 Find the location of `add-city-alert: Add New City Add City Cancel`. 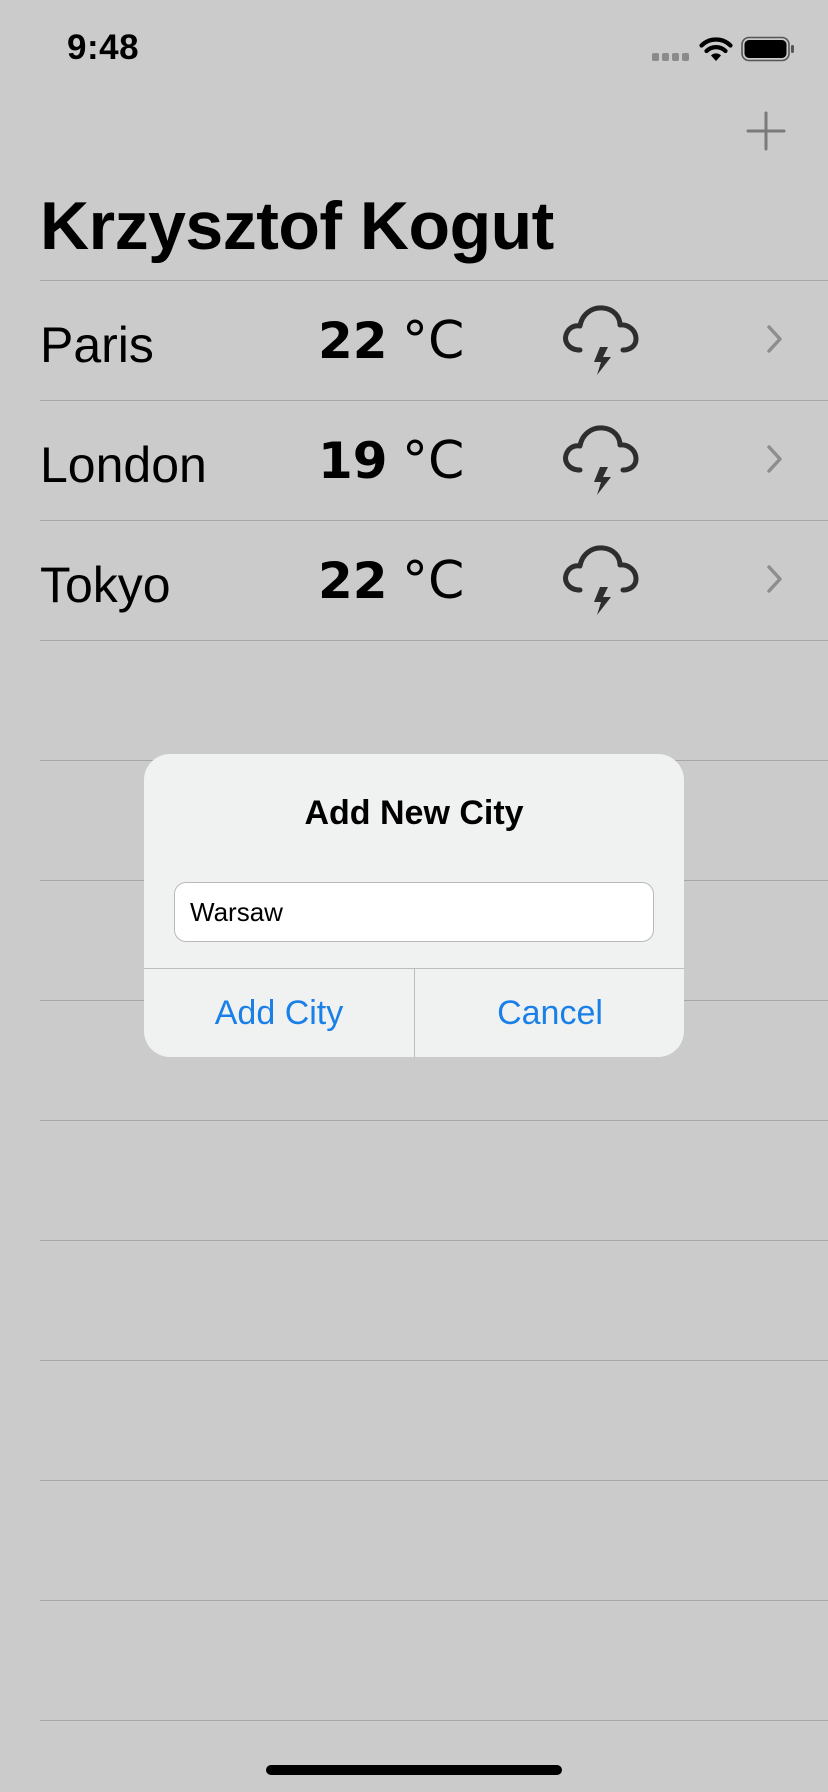

add-city-alert: Add New City Add City Cancel is located at coordinates (414, 905).